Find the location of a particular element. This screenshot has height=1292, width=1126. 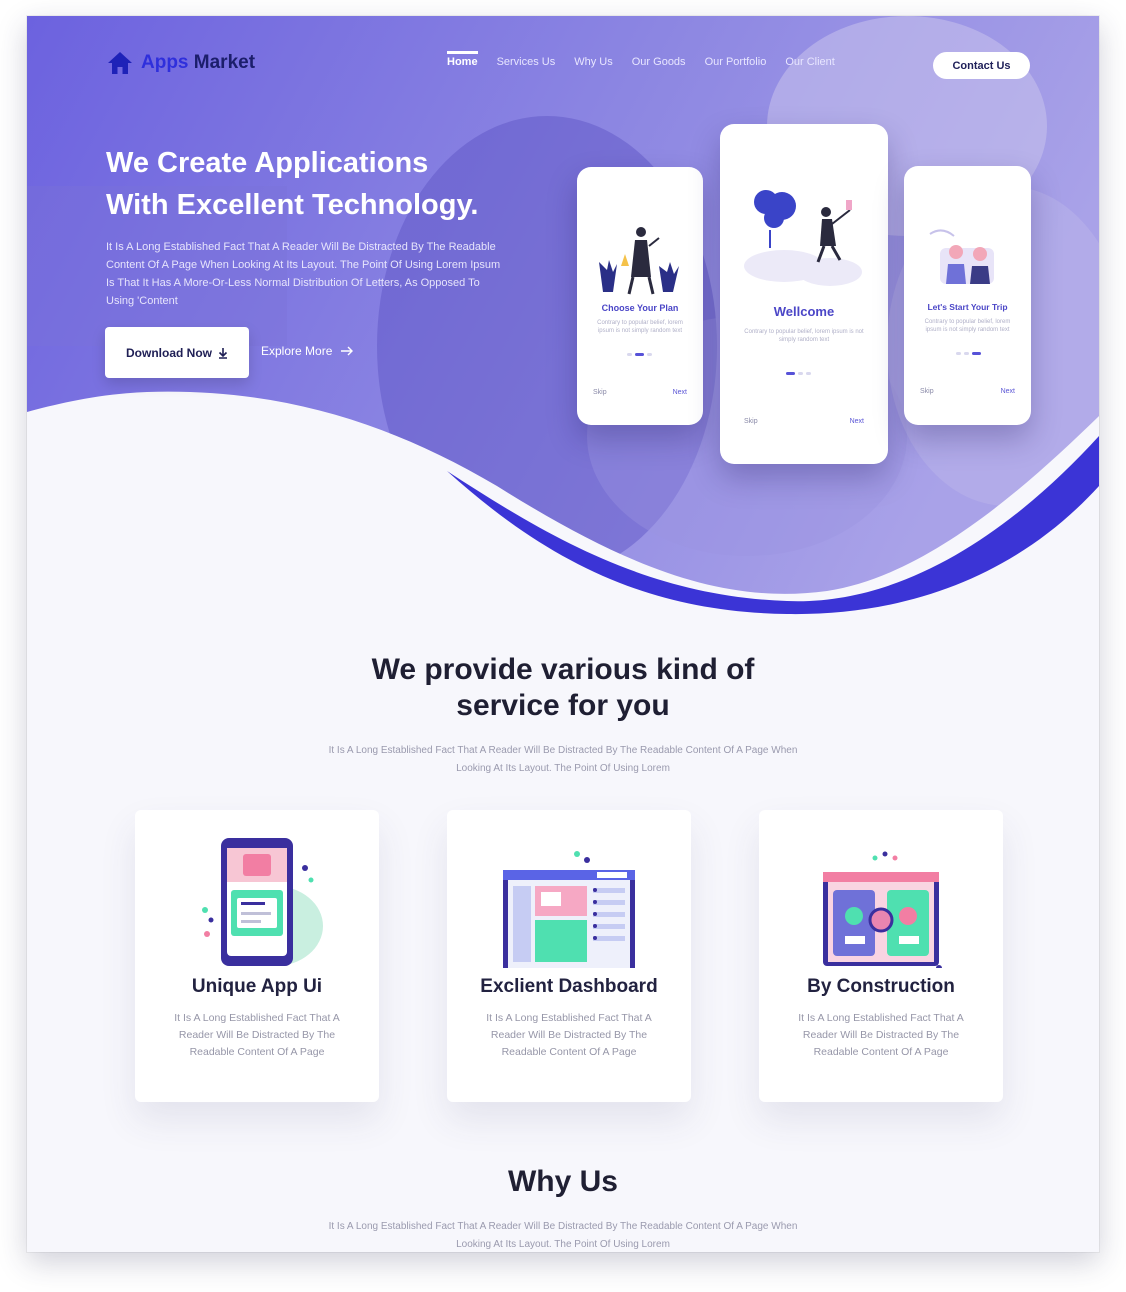

download-label: Download Now is located at coordinates (169, 352).